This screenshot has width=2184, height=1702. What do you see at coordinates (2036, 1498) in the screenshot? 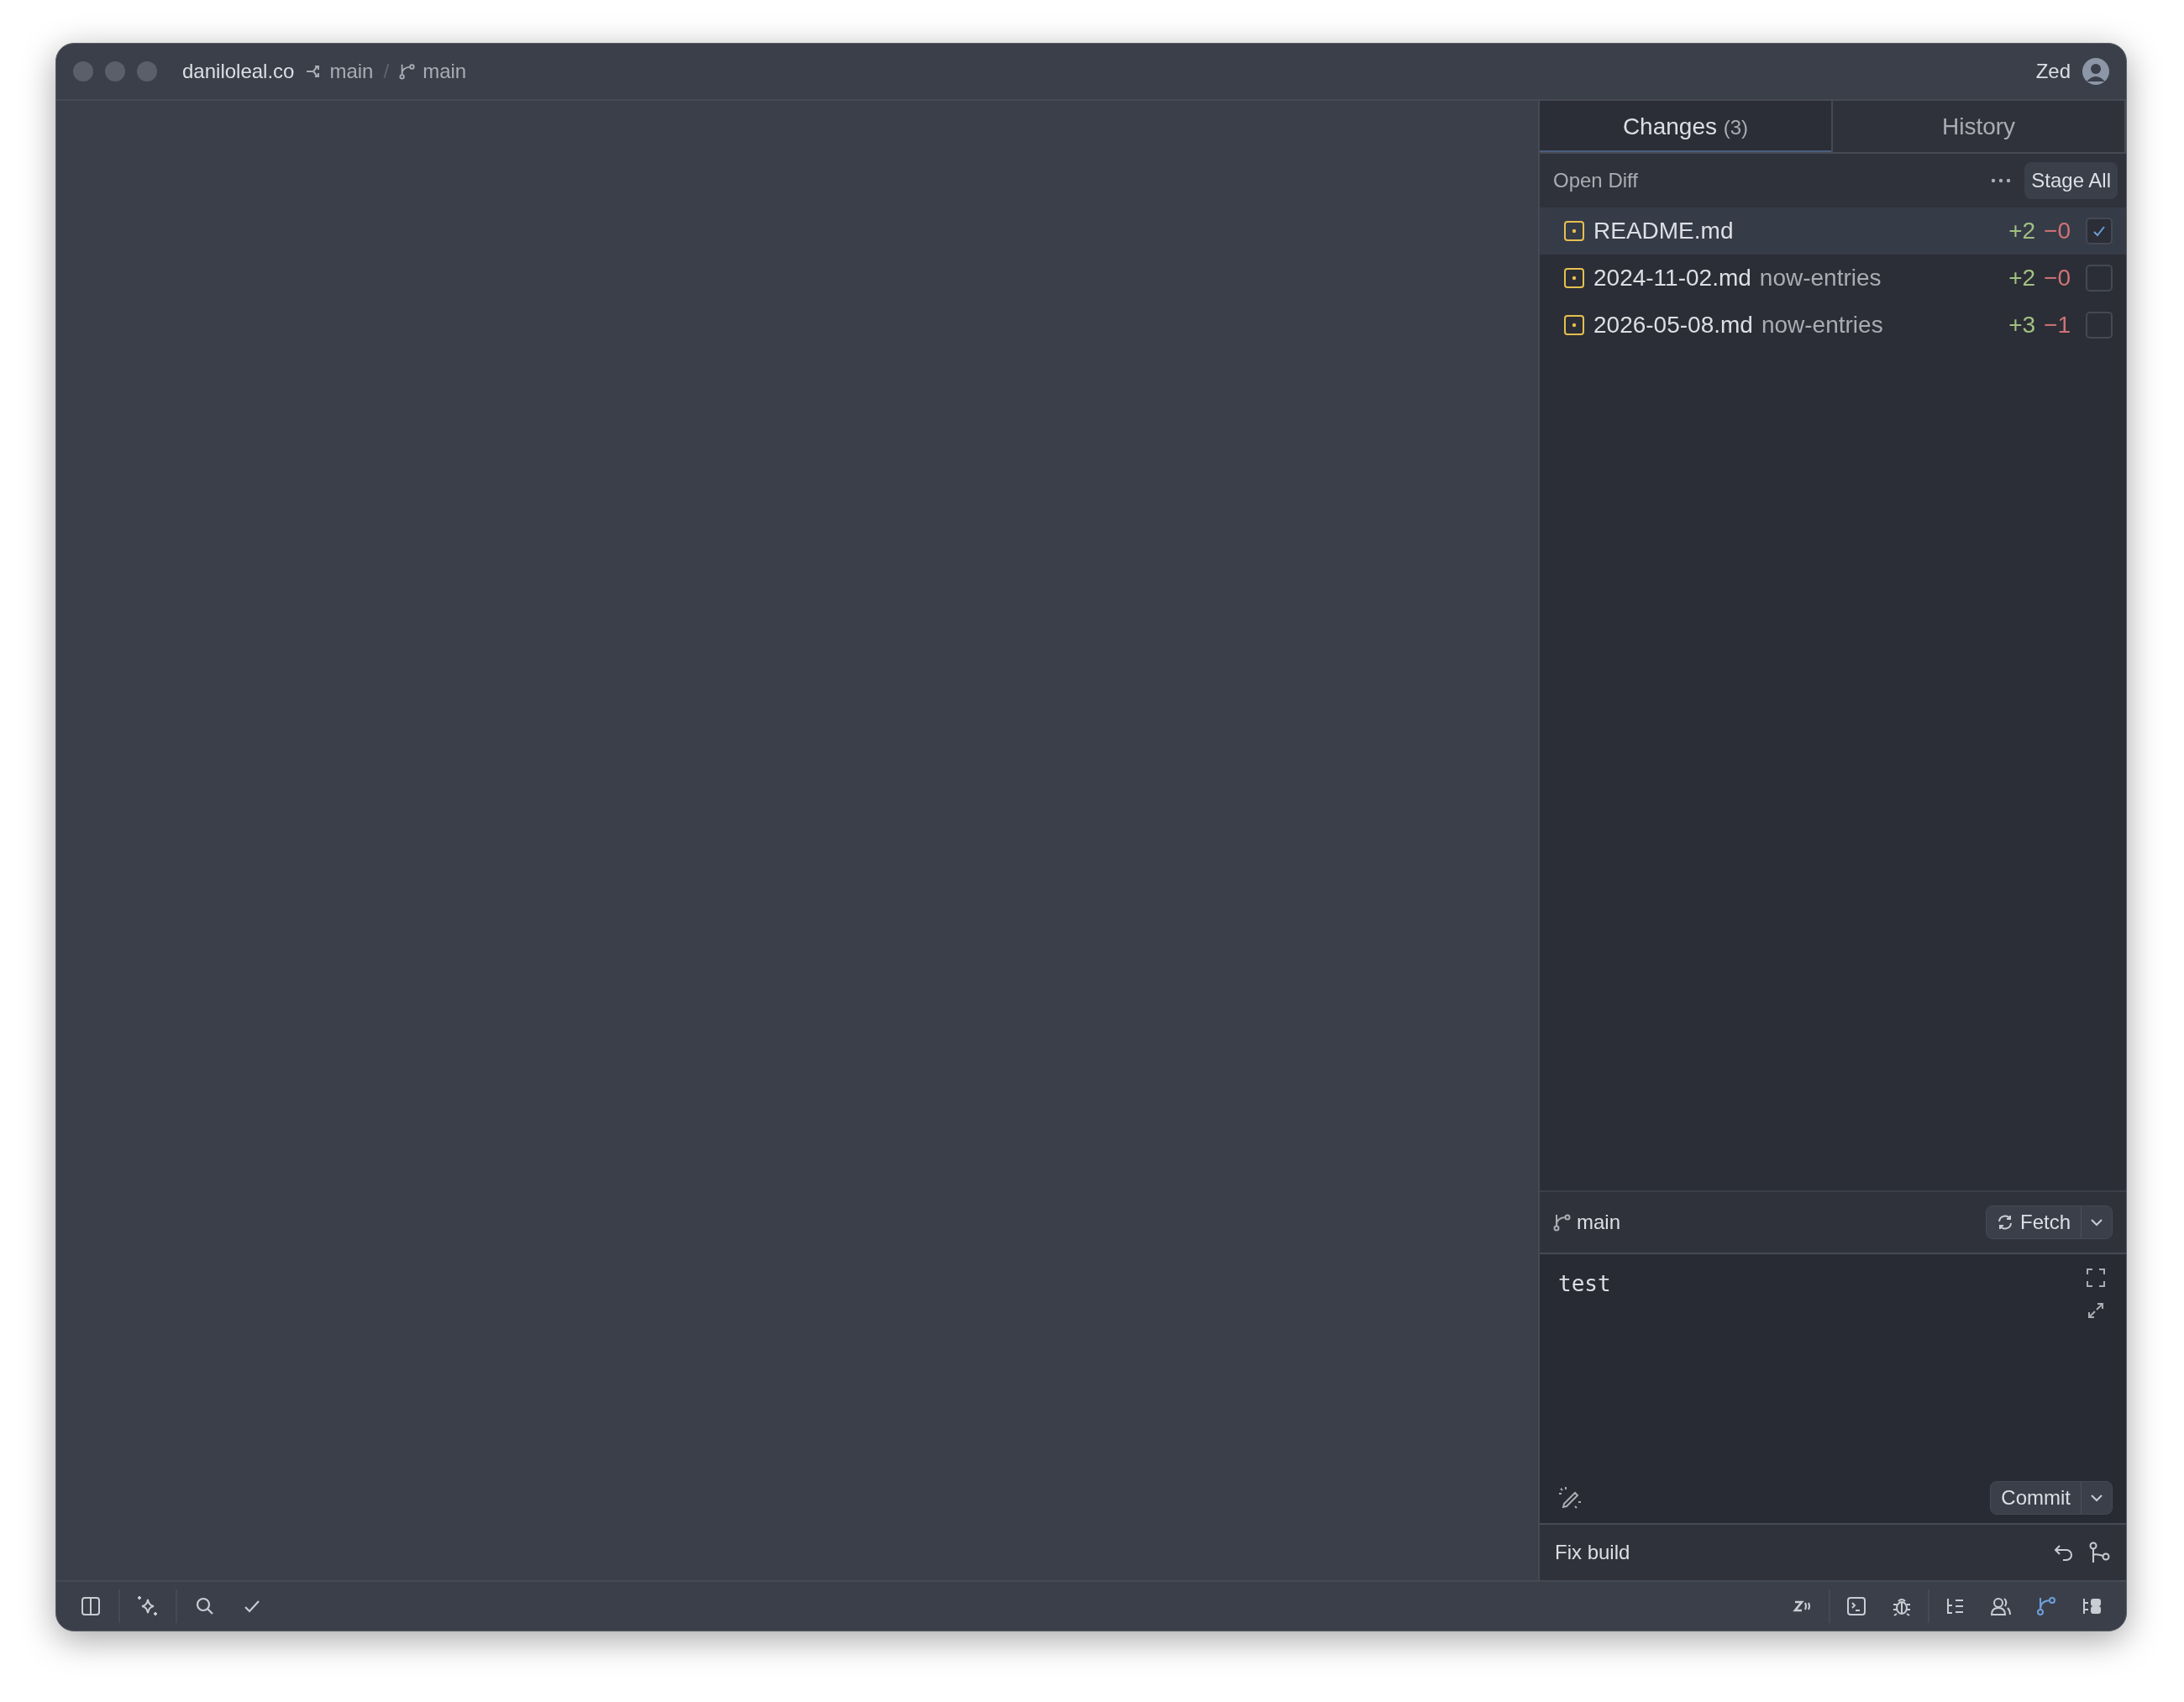
I see `commit-button: Commit` at bounding box center [2036, 1498].